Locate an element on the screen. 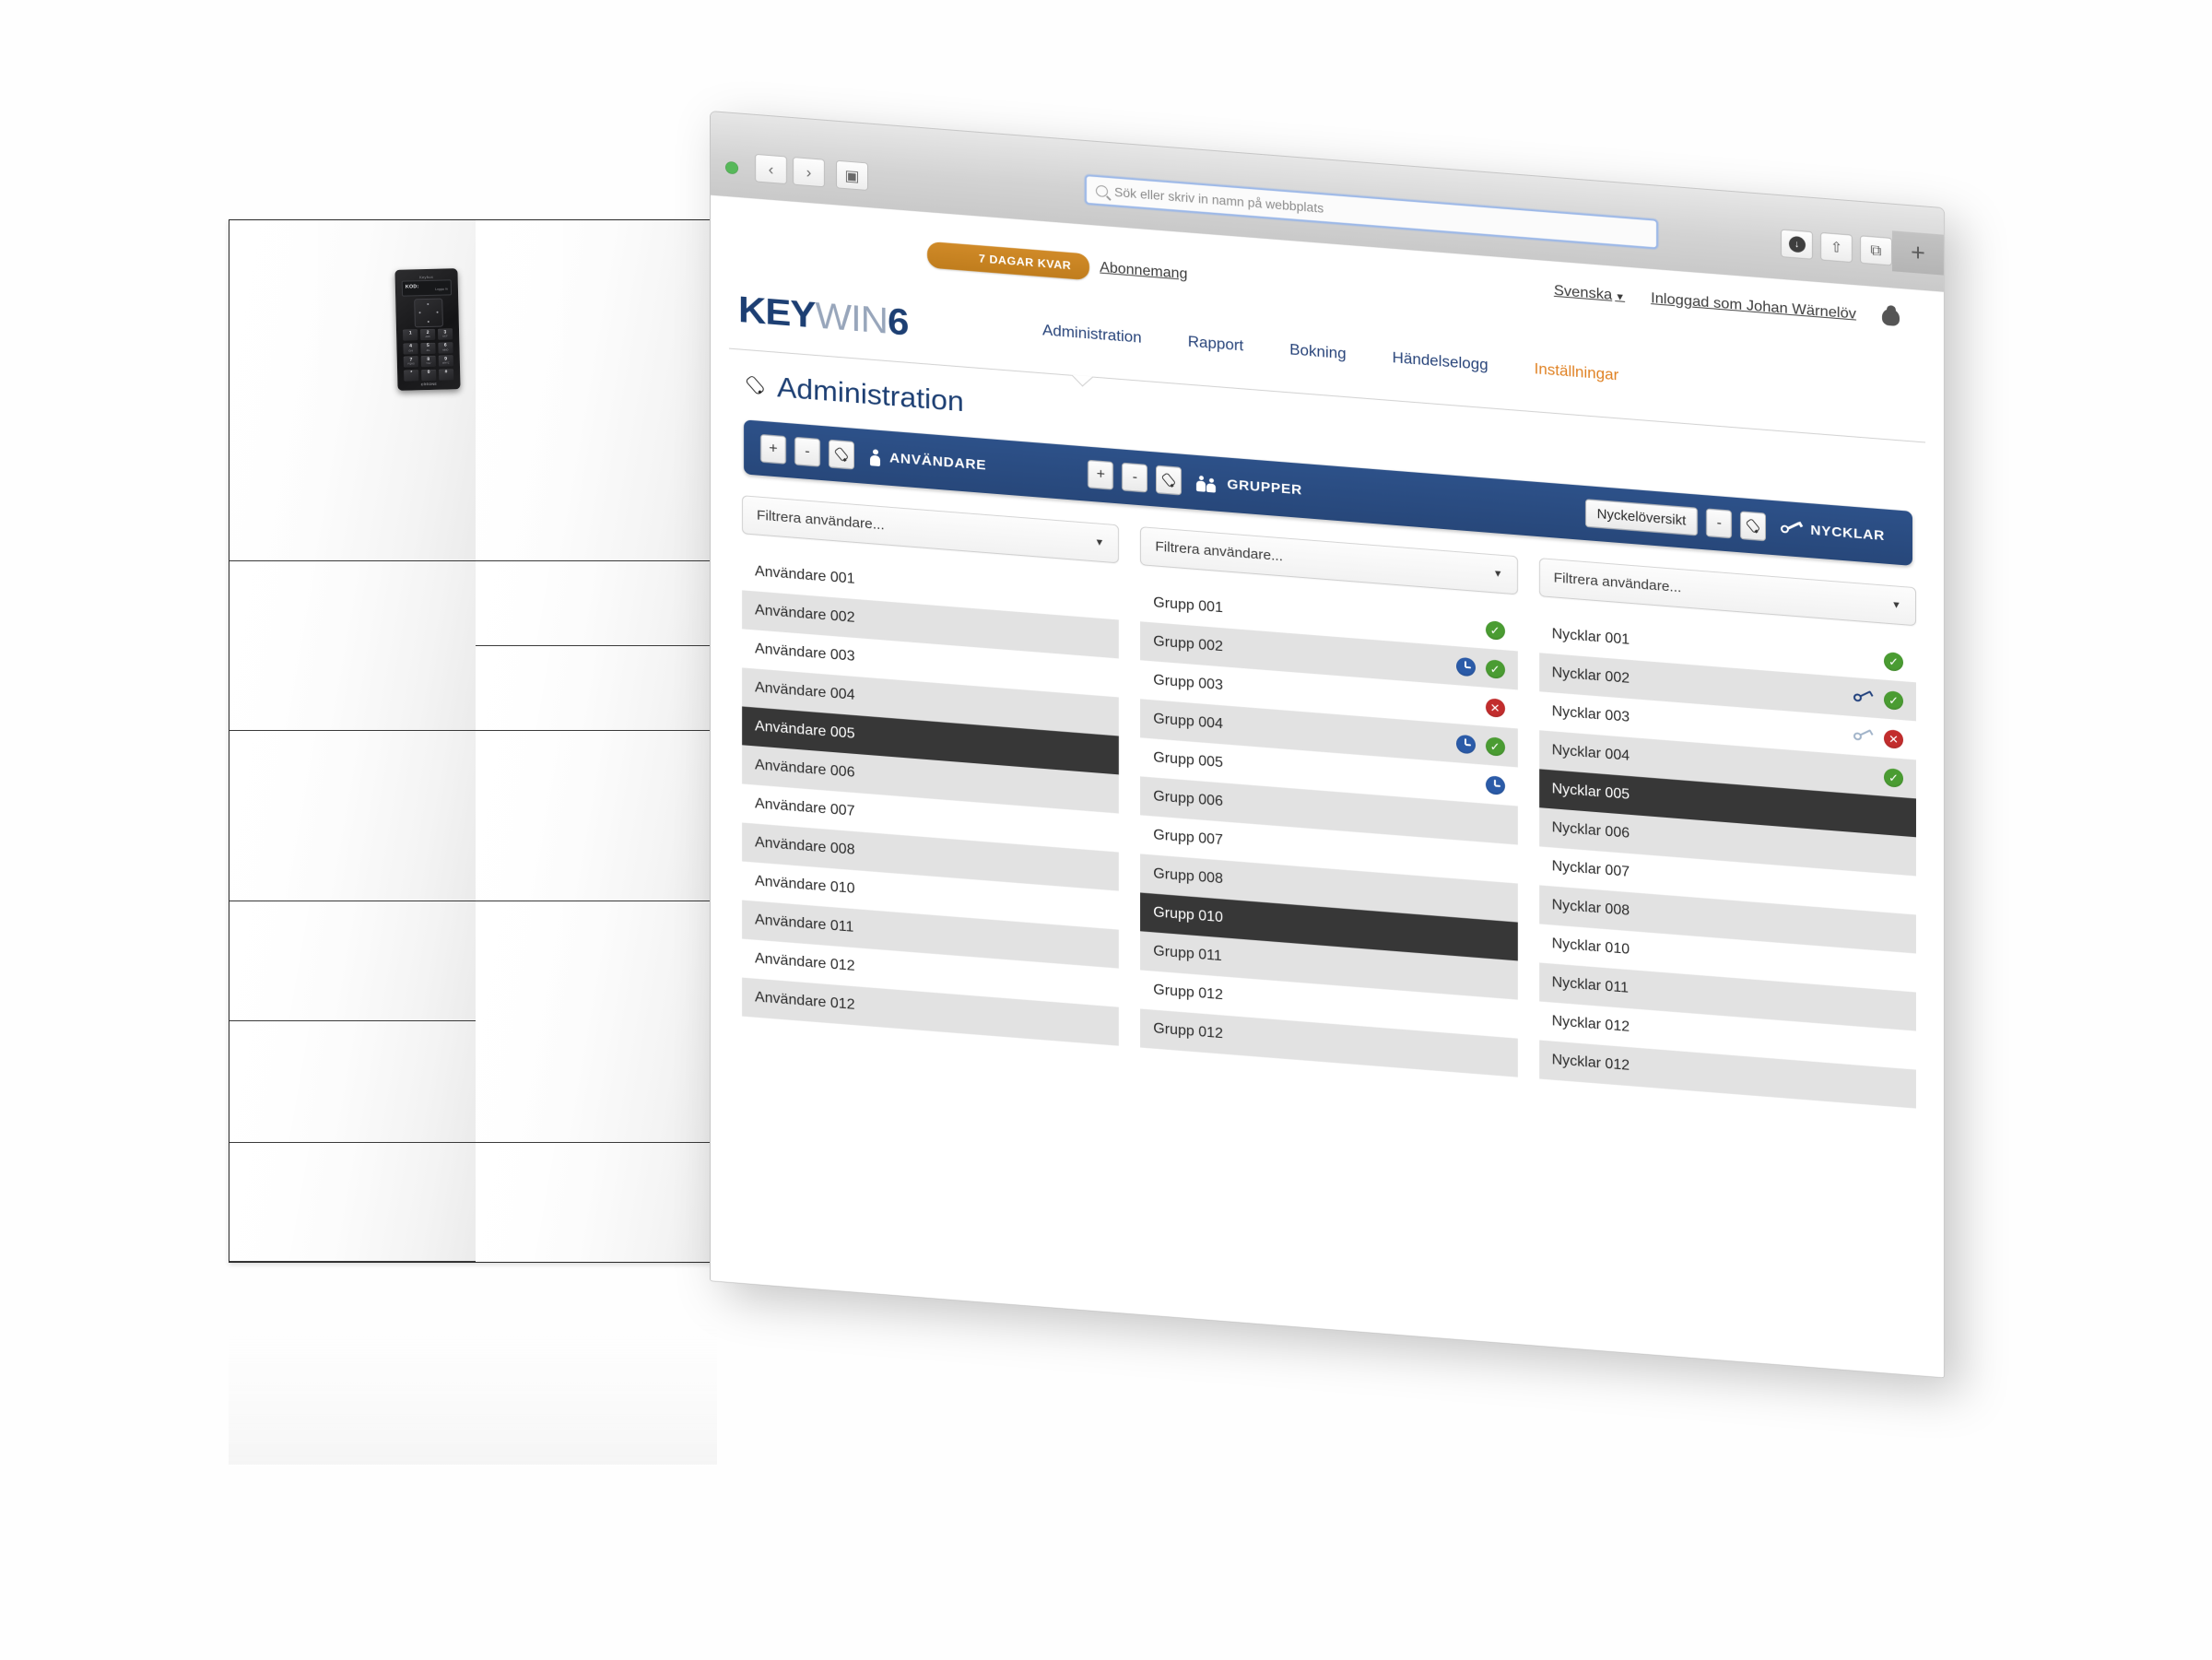 The height and width of the screenshot is (1660, 2212). new-tab-button: + is located at coordinates (1918, 253).